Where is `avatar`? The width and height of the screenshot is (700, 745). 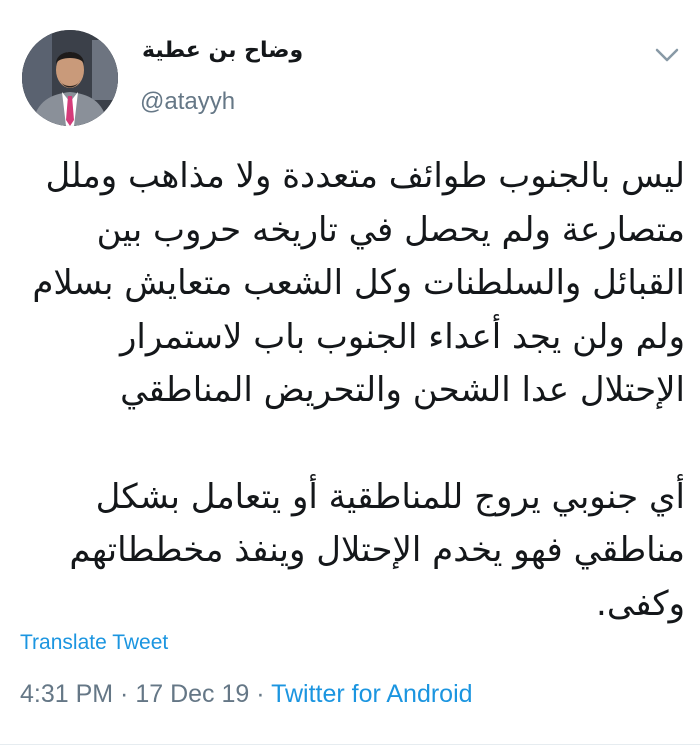
avatar is located at coordinates (70, 78).